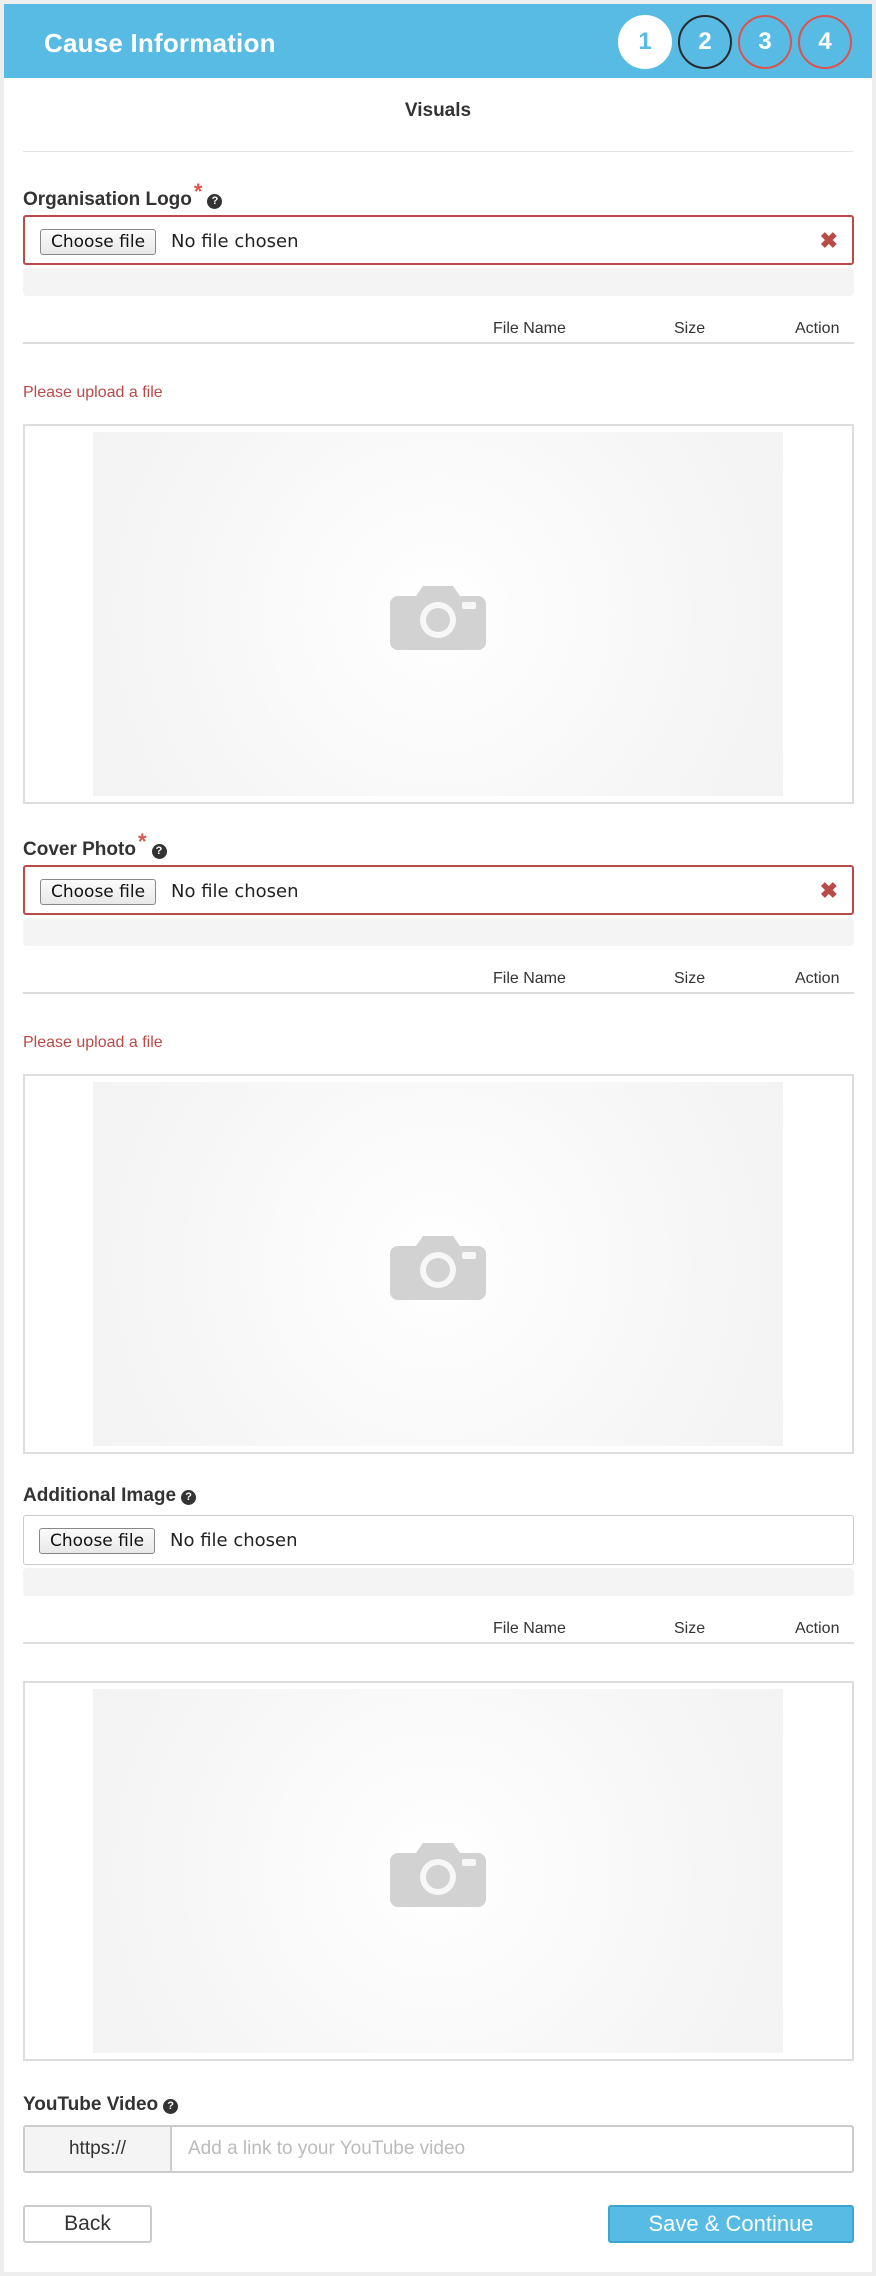  I want to click on organisation-logo-error: Please upload a file, so click(93, 392).